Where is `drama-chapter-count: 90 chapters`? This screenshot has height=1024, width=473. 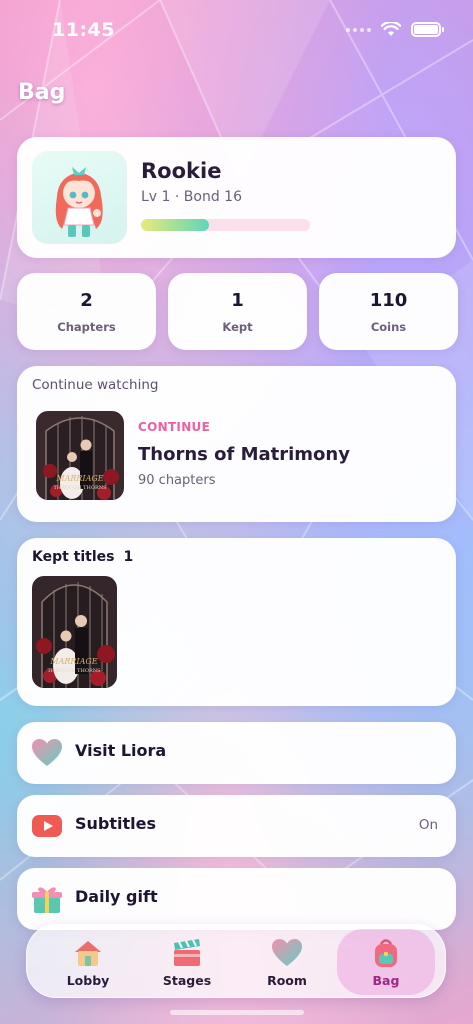
drama-chapter-count: 90 chapters is located at coordinates (177, 480).